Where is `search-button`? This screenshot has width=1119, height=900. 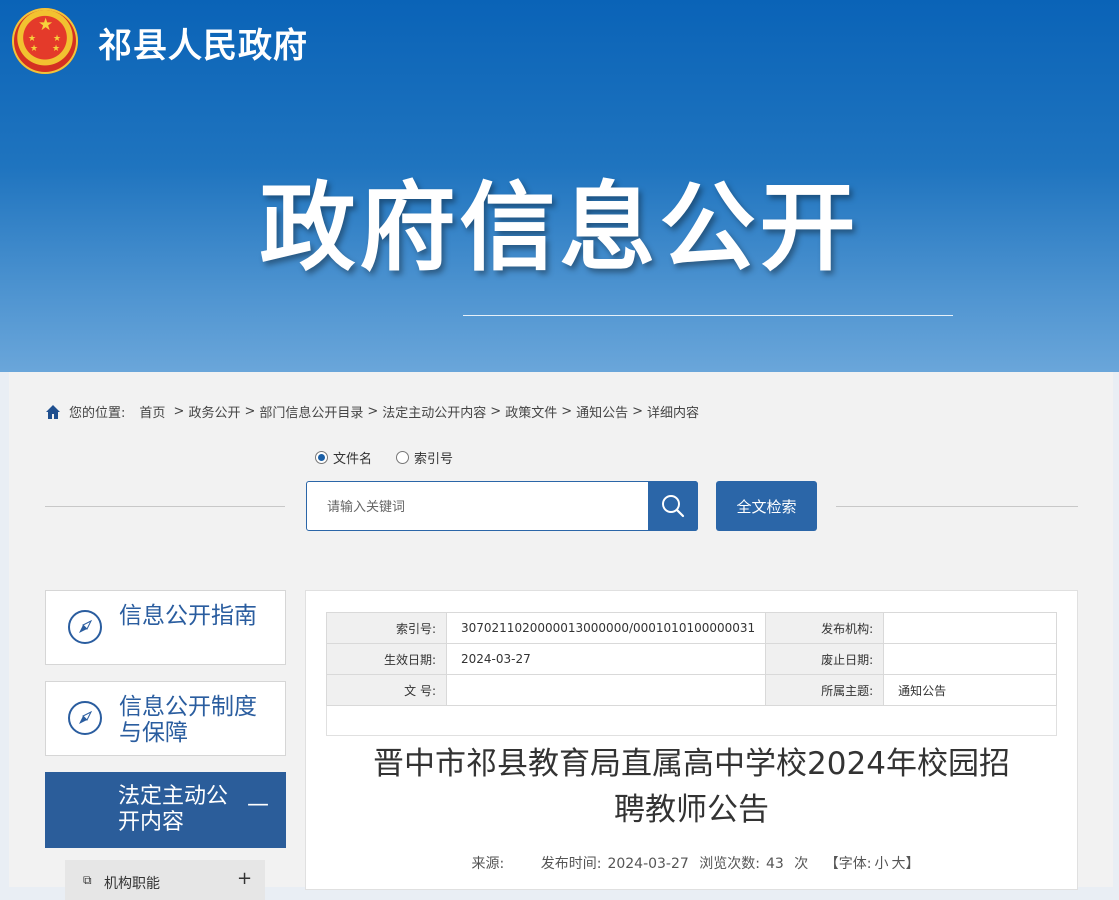
search-button is located at coordinates (673, 506).